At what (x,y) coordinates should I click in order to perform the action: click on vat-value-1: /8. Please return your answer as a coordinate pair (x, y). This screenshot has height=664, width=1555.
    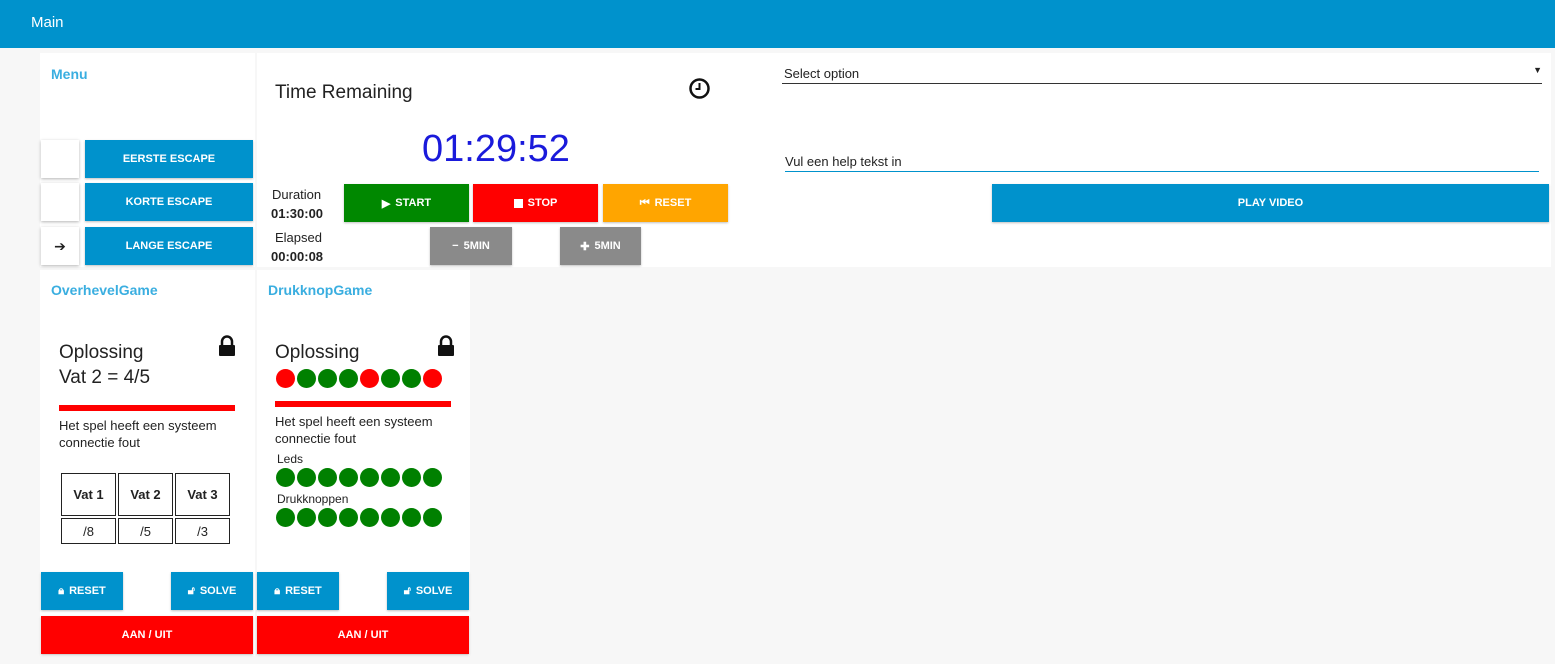
    Looking at the image, I should click on (88, 531).